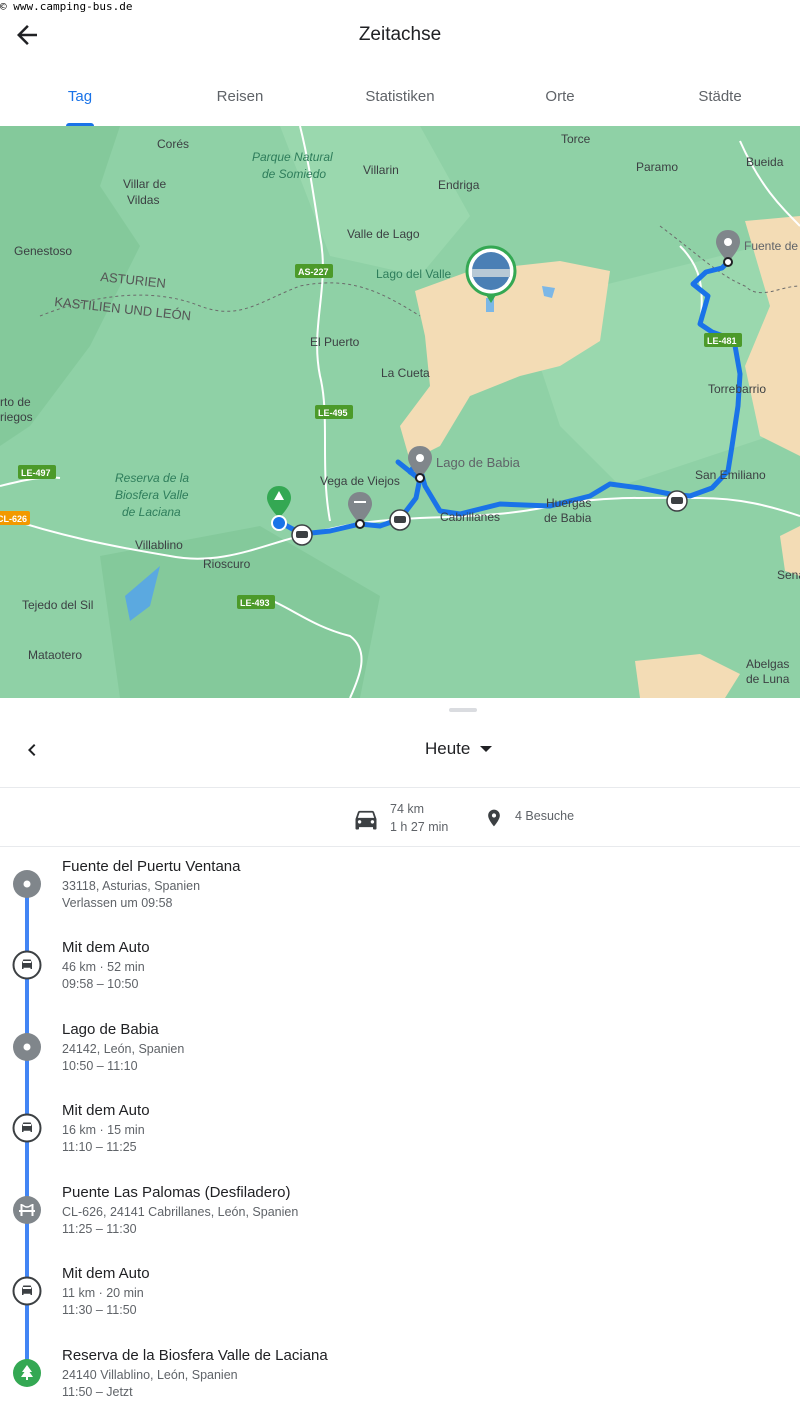 This screenshot has height=1422, width=800. I want to click on place-label: rto de, so click(15, 402).